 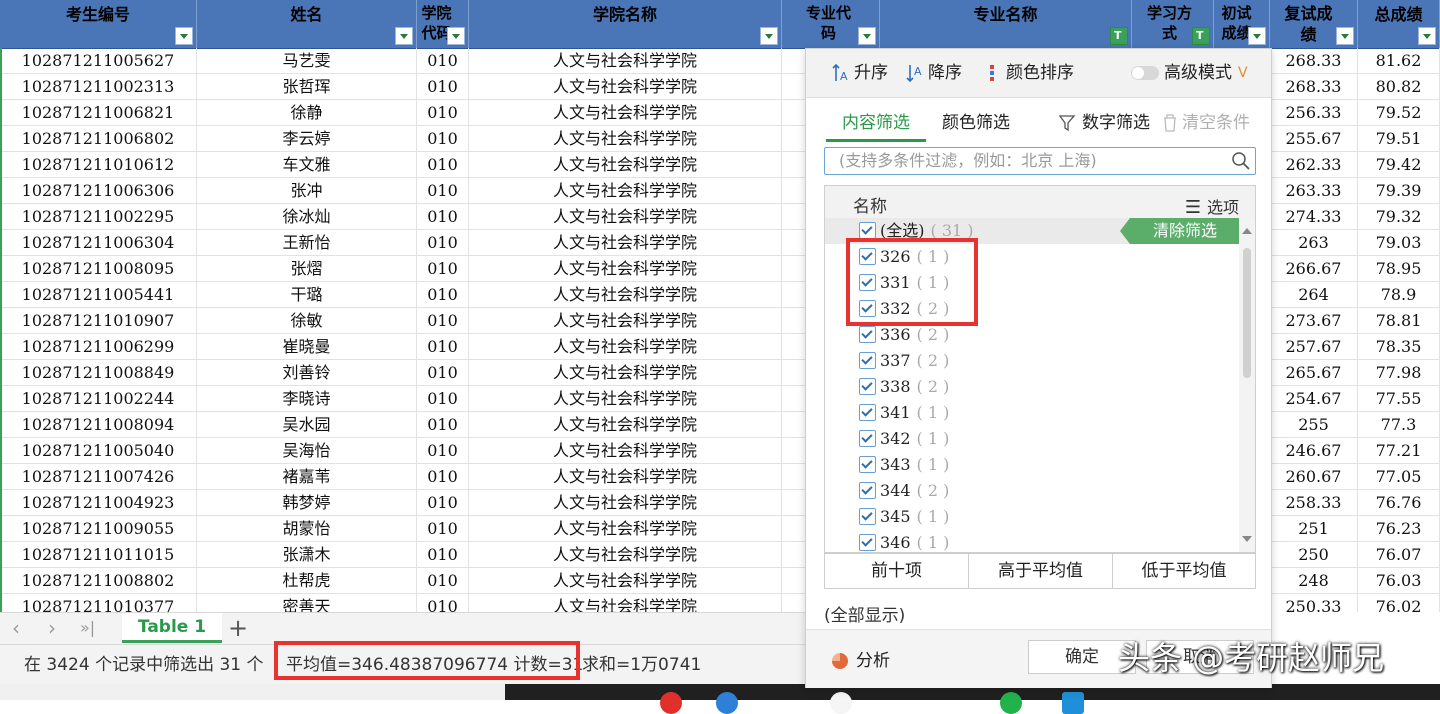 I want to click on cell-total: 79.42, so click(x=1399, y=165).